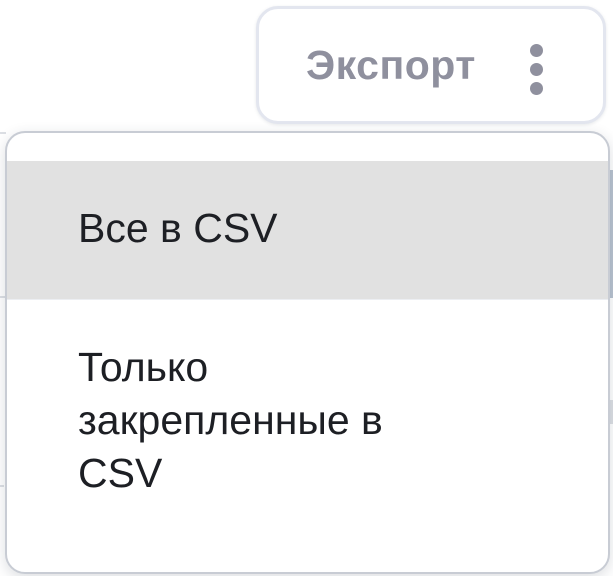  I want to click on menu-divider, so click(307, 299).